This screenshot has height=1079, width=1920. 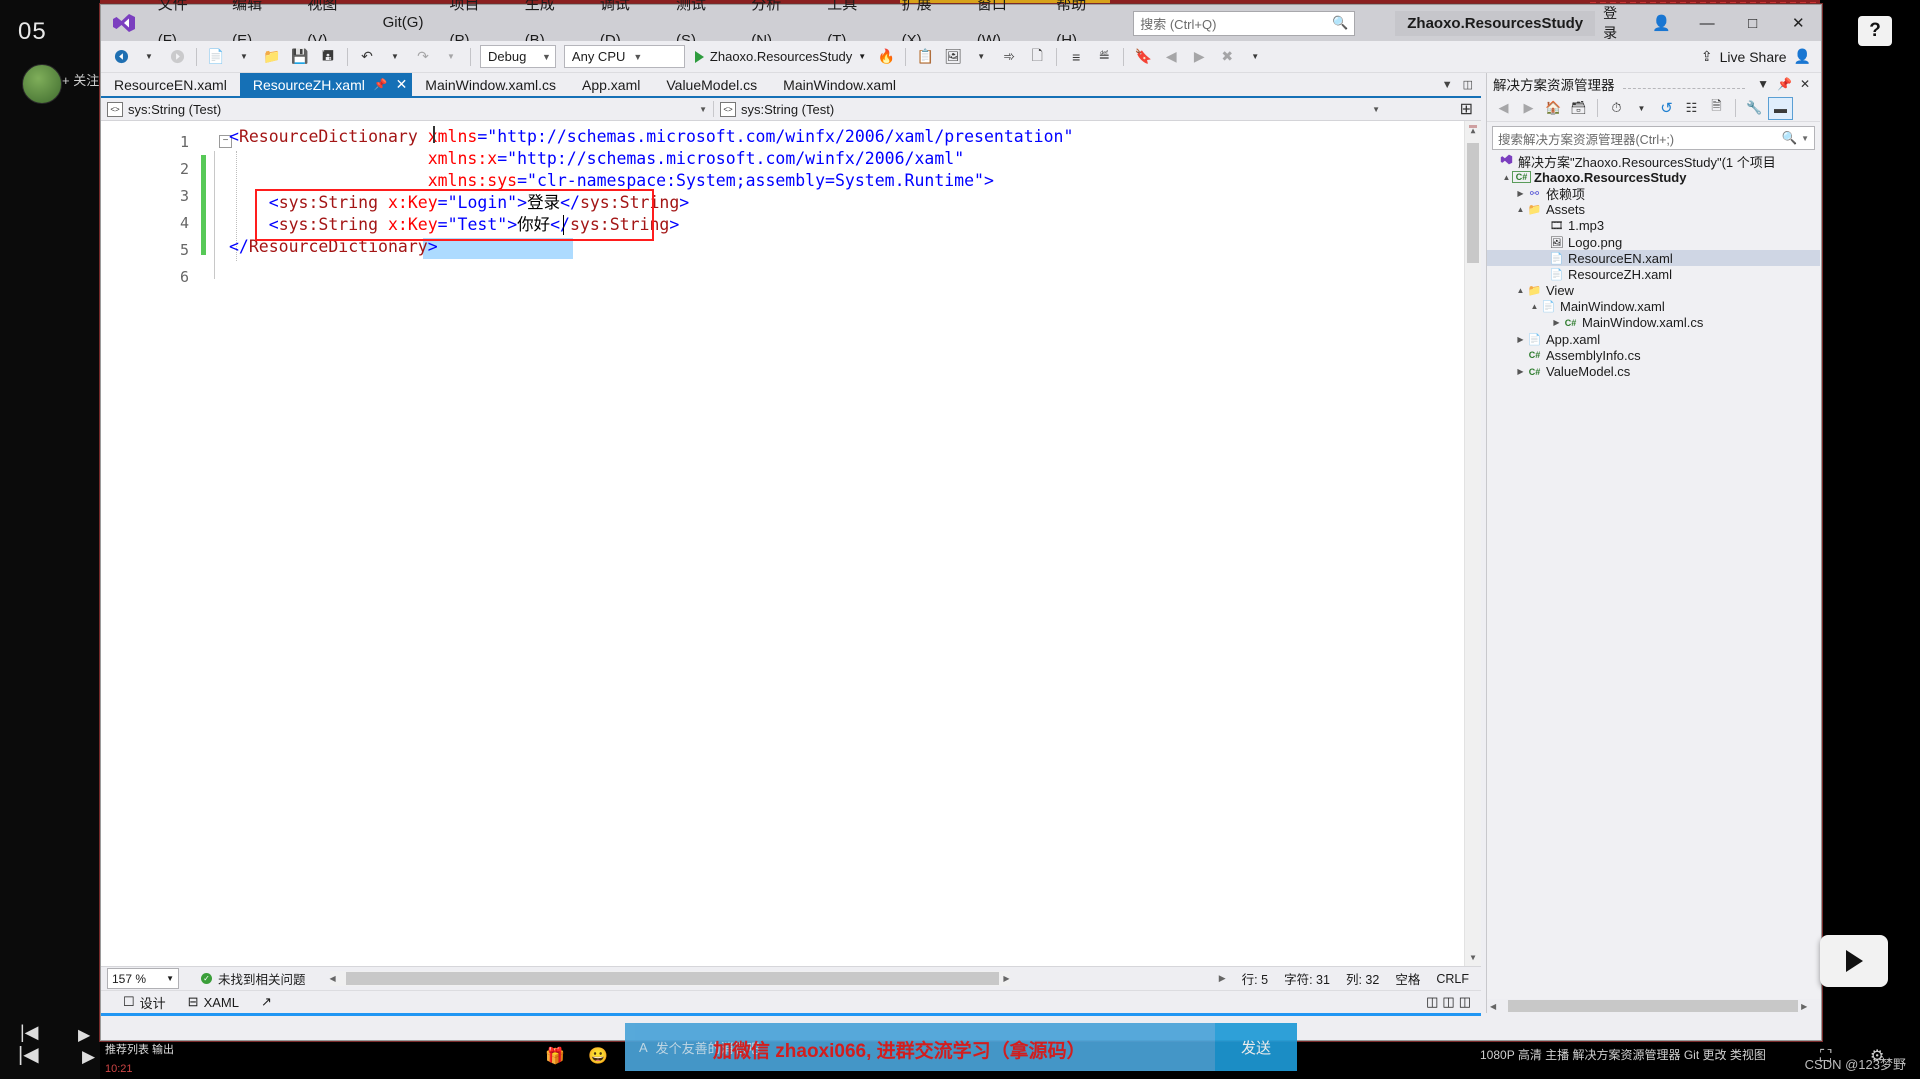 What do you see at coordinates (1707, 23) in the screenshot?
I see `minimize-button: —` at bounding box center [1707, 23].